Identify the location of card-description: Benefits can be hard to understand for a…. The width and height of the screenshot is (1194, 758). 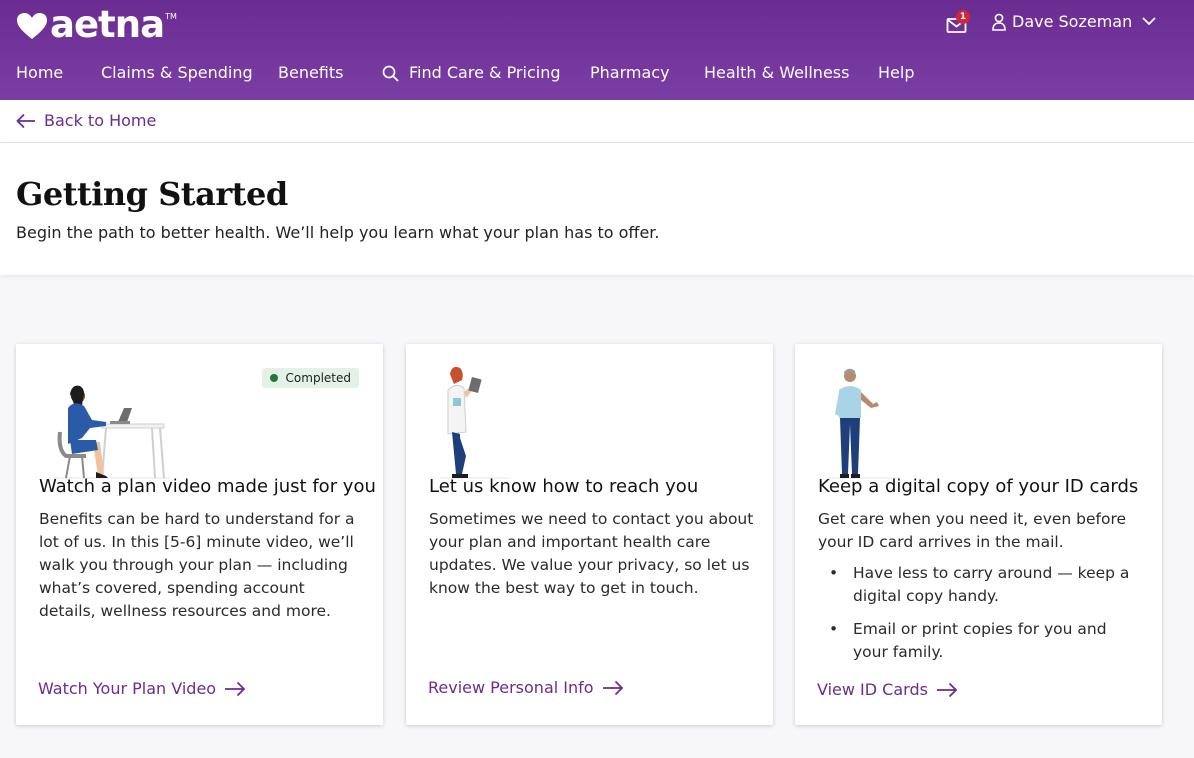
(197, 565).